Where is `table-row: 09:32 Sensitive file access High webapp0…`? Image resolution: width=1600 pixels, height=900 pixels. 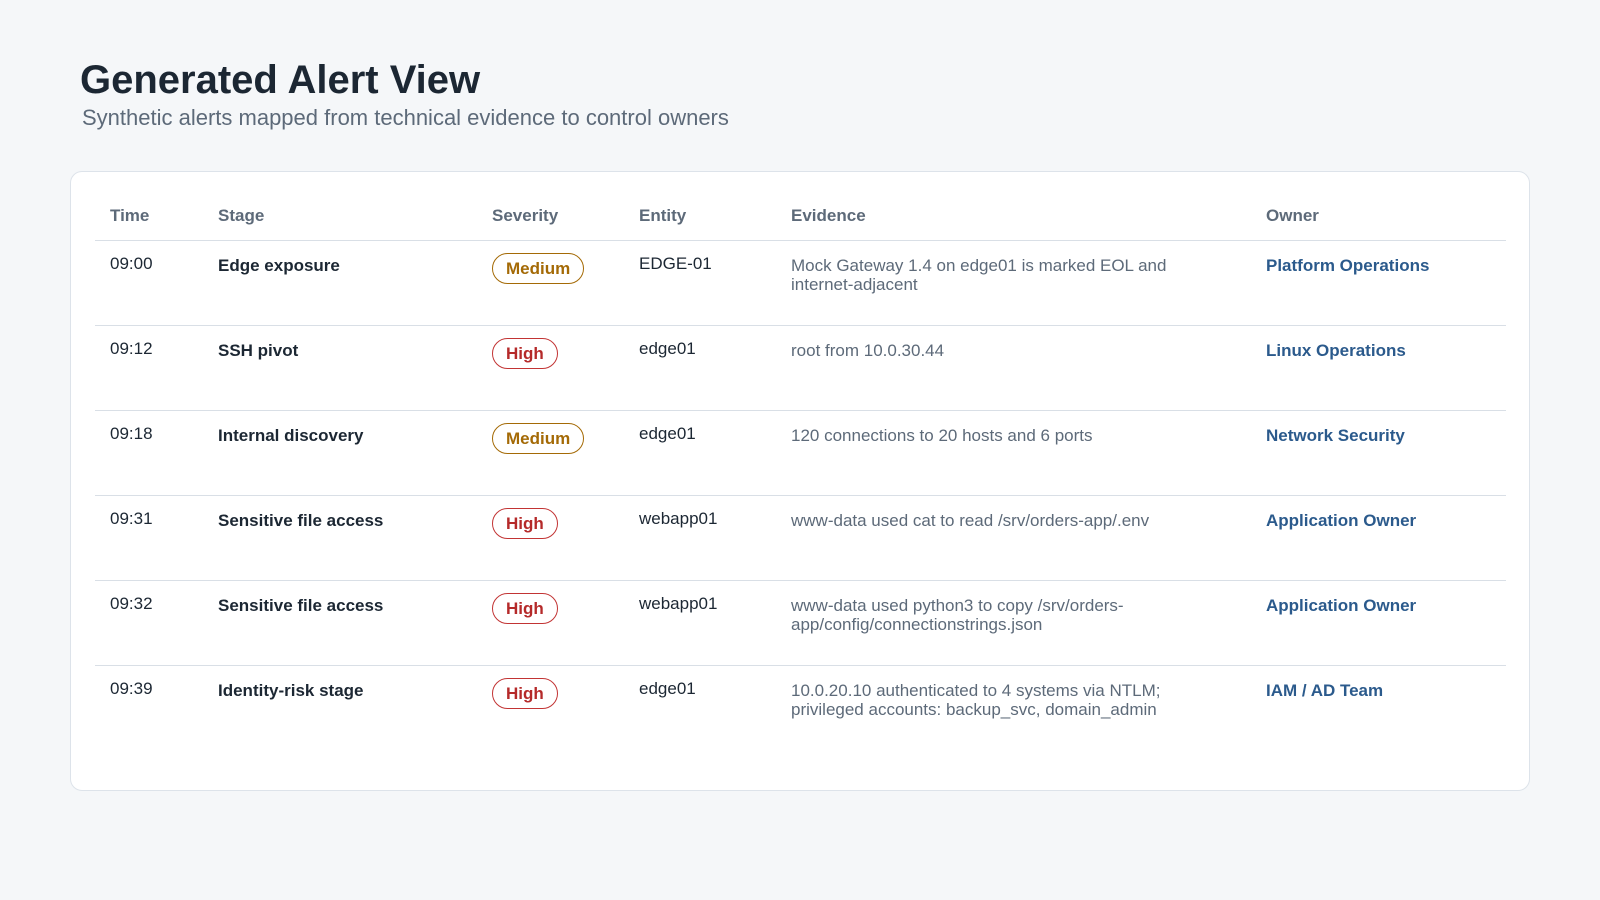 table-row: 09:32 Sensitive file access High webapp0… is located at coordinates (800, 623).